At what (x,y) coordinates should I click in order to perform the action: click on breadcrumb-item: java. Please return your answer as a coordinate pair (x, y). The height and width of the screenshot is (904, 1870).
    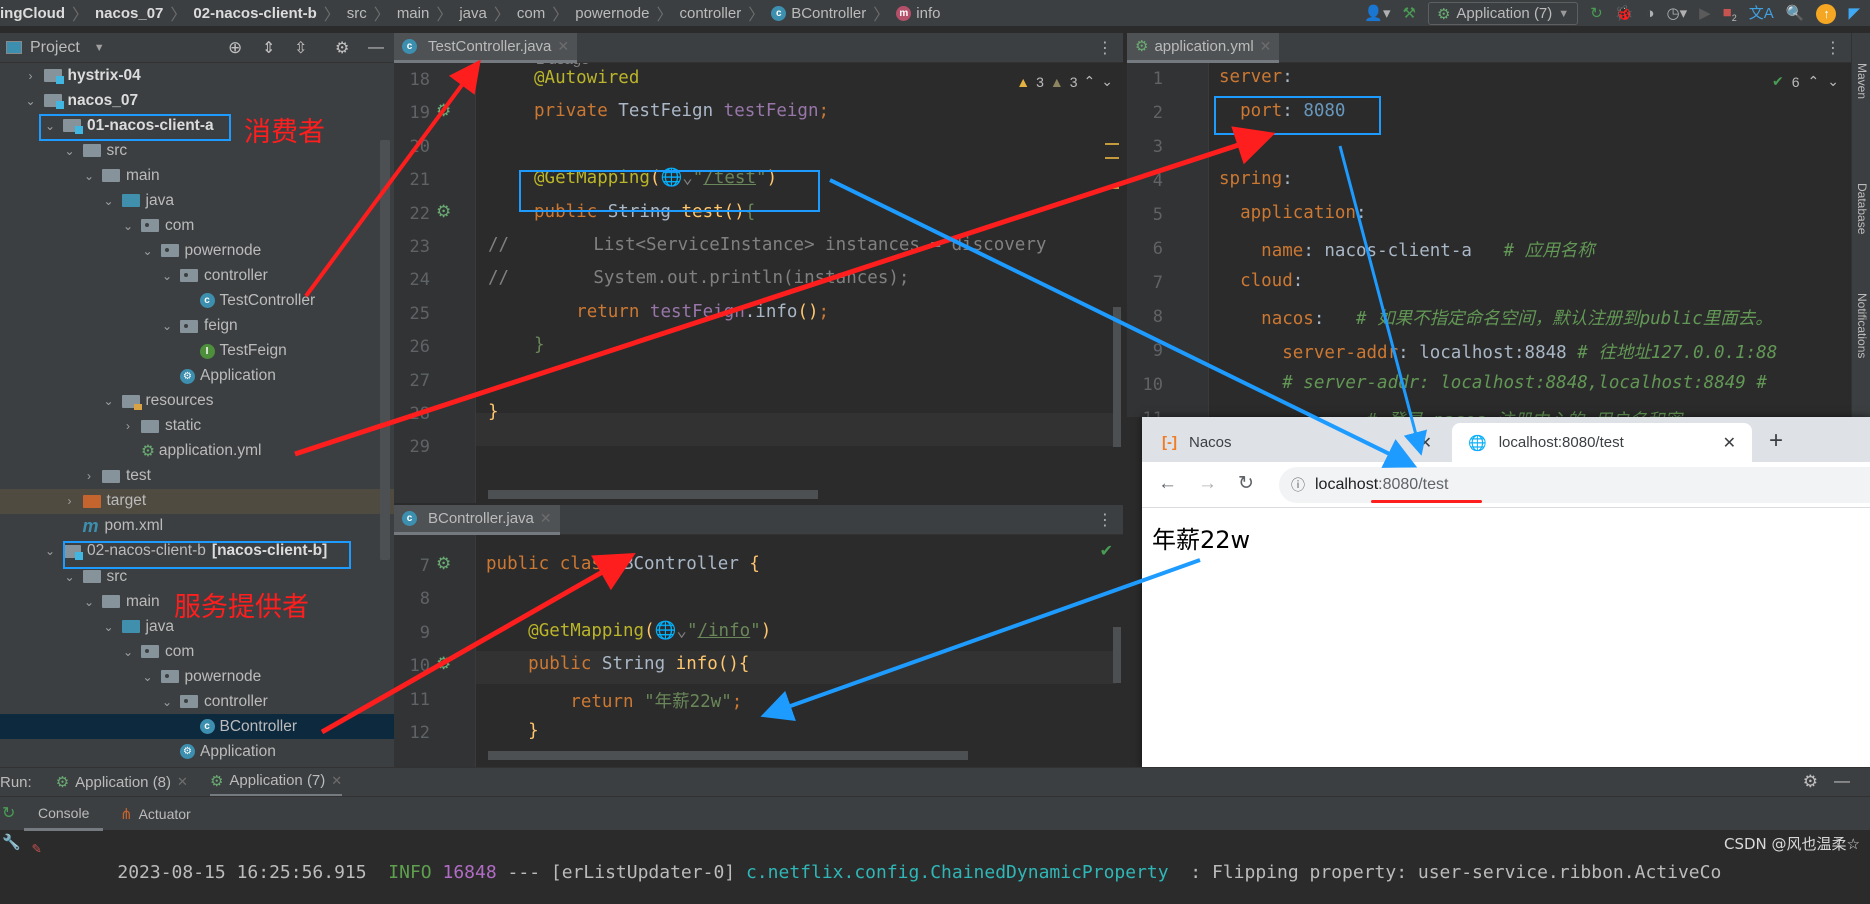
    Looking at the image, I should click on (473, 13).